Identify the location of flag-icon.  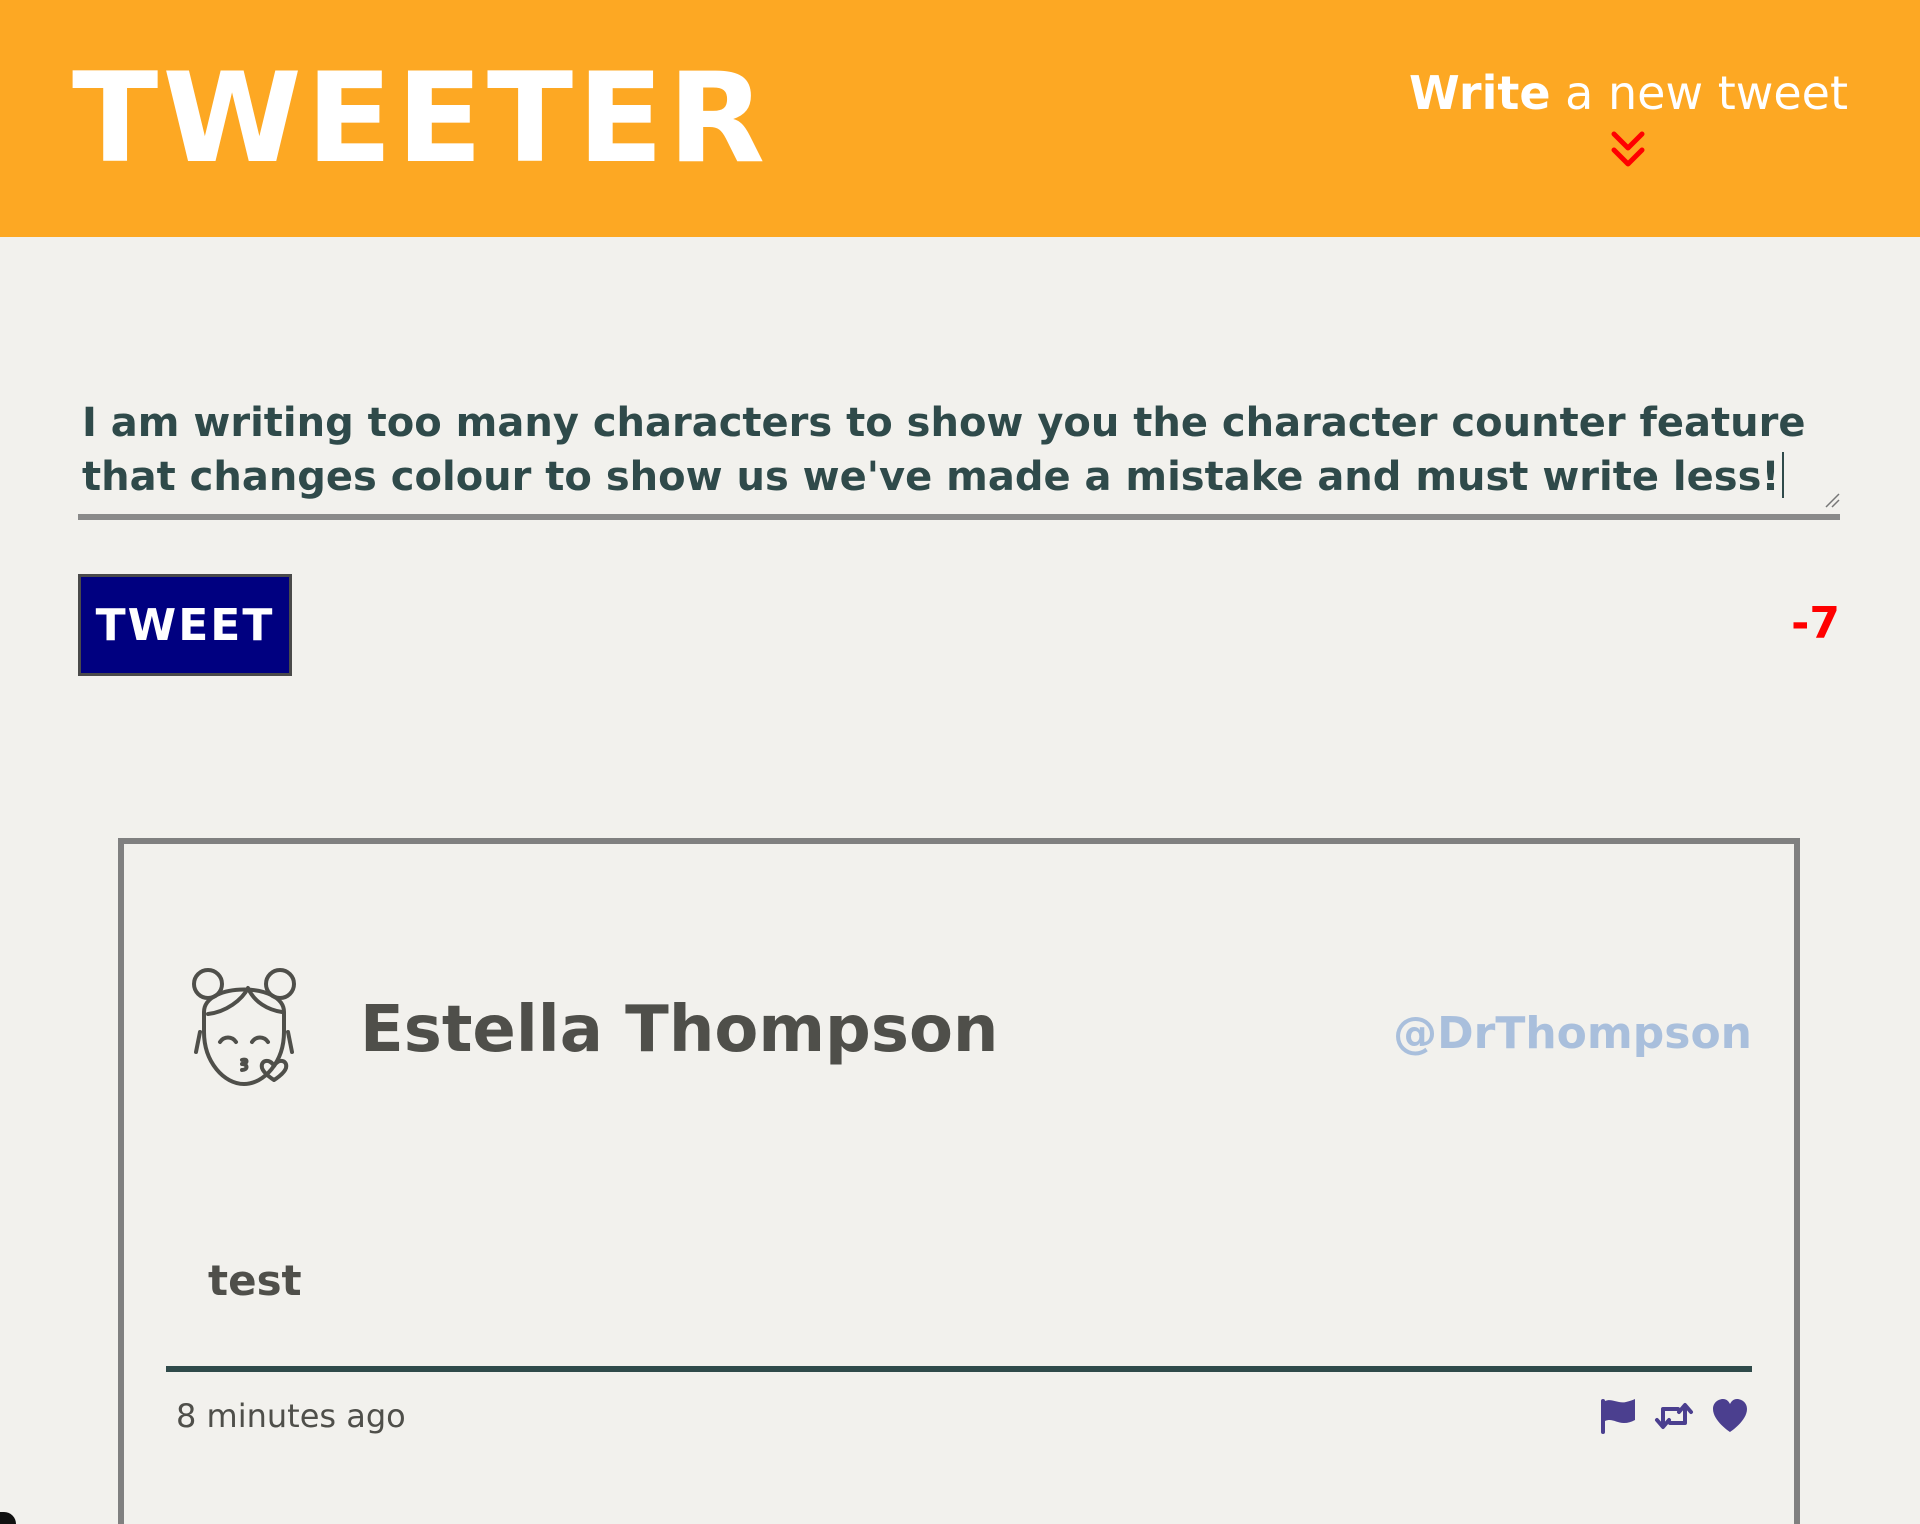
(1618, 1416).